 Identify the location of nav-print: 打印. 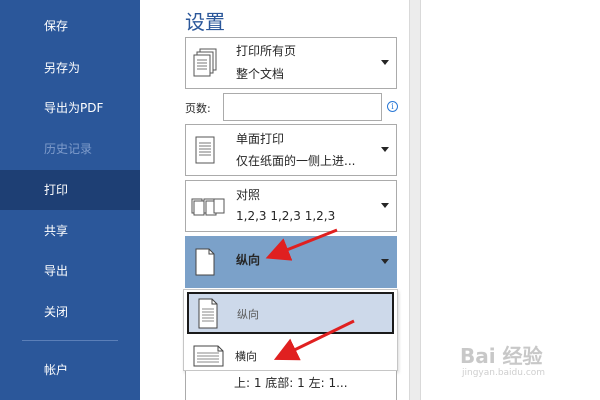
(70, 190).